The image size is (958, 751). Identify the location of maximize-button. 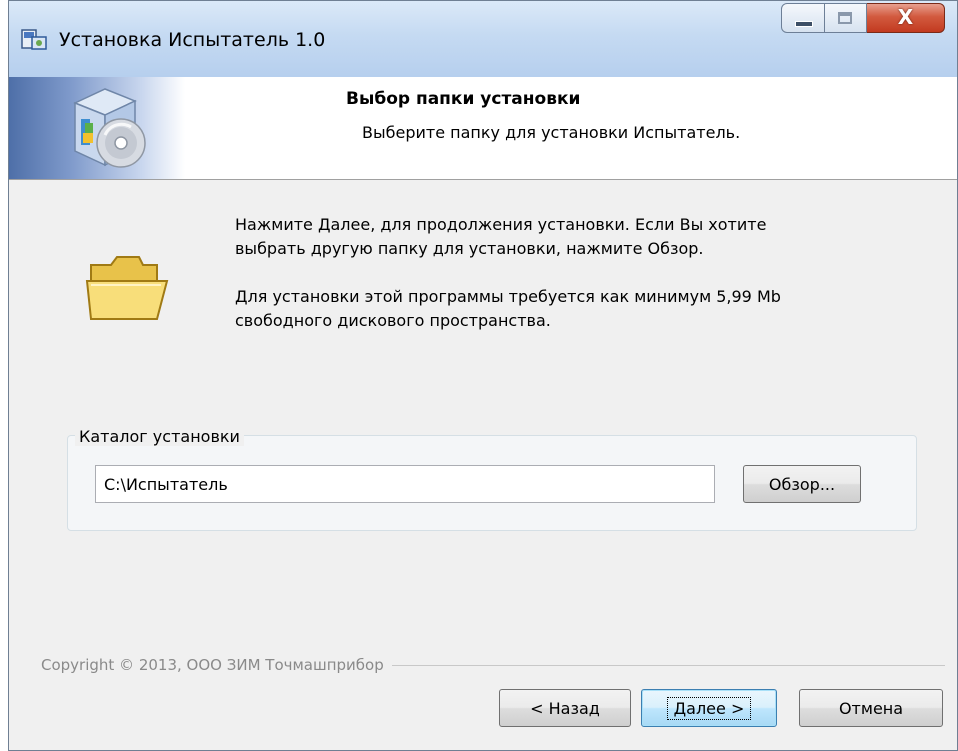
(846, 18).